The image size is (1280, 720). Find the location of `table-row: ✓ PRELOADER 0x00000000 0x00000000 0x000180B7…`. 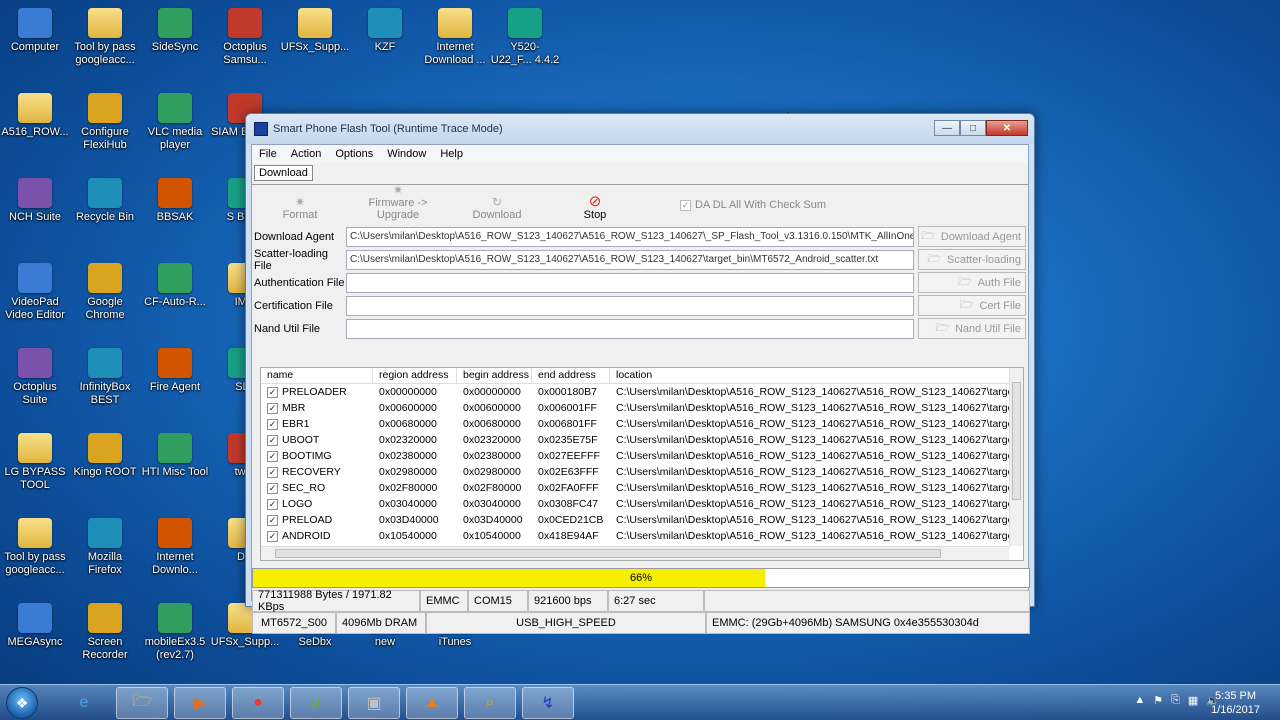

table-row: ✓ PRELOADER 0x00000000 0x00000000 0x000180B7… is located at coordinates (642, 392).